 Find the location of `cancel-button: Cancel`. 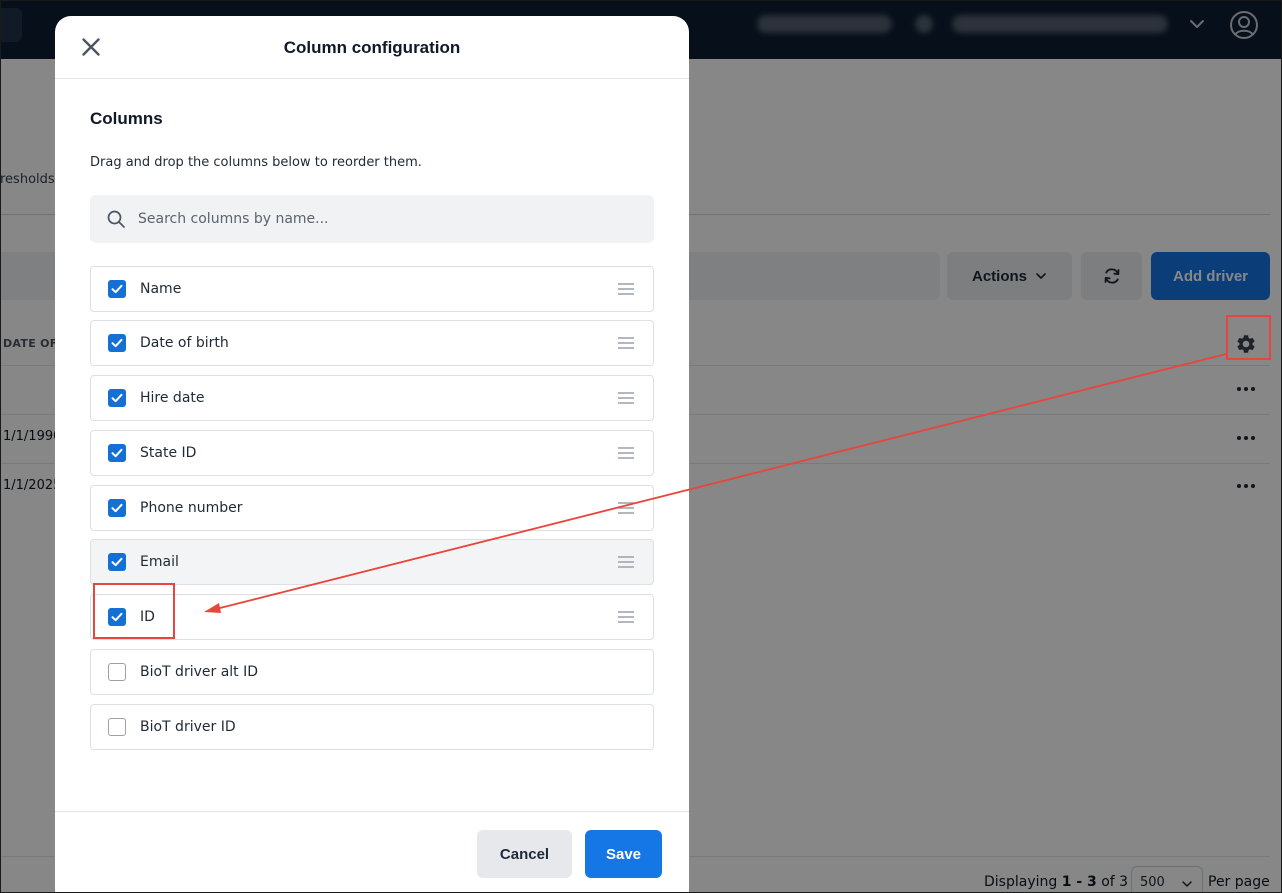

cancel-button: Cancel is located at coordinates (524, 854).